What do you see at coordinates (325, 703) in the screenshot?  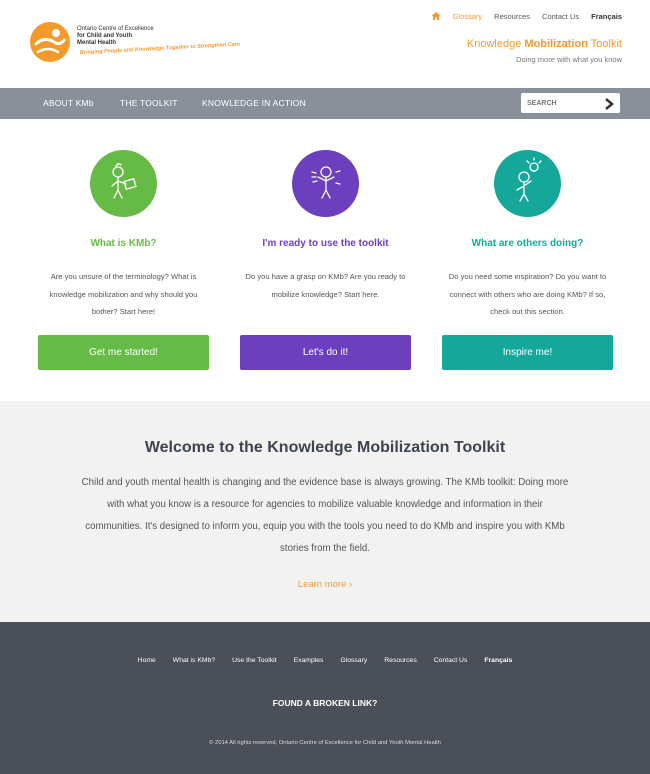 I see `broken-link-report: FOUND A BROKEN LINK?` at bounding box center [325, 703].